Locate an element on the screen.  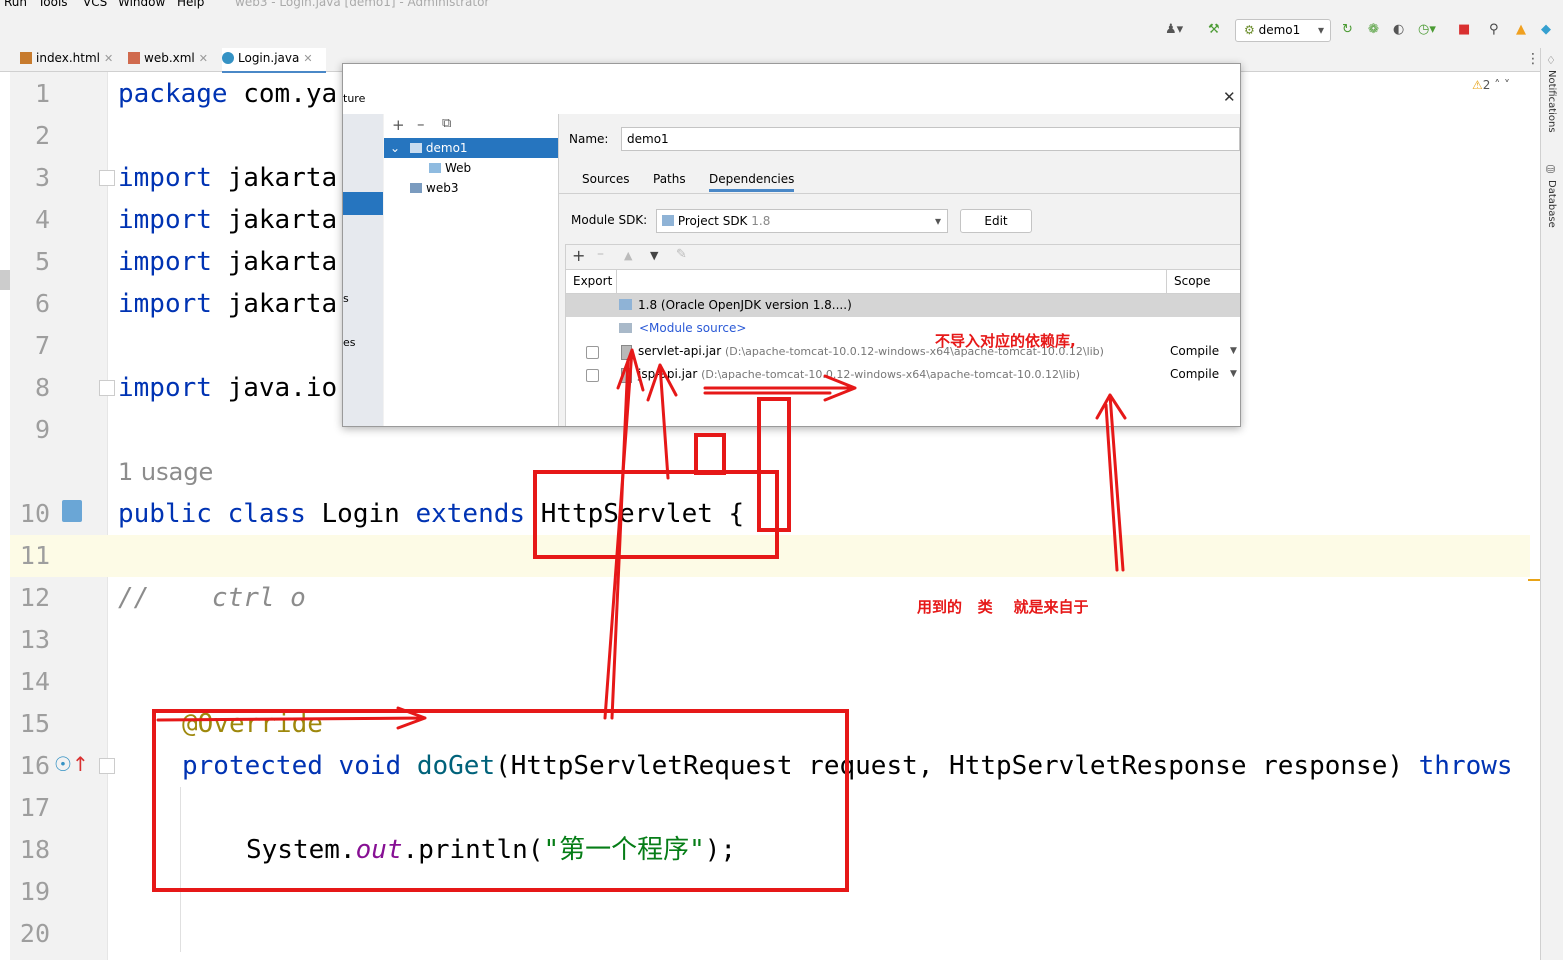
annotation-note-class-source: 用到的 类 就是来自于 is located at coordinates (1003, 607).